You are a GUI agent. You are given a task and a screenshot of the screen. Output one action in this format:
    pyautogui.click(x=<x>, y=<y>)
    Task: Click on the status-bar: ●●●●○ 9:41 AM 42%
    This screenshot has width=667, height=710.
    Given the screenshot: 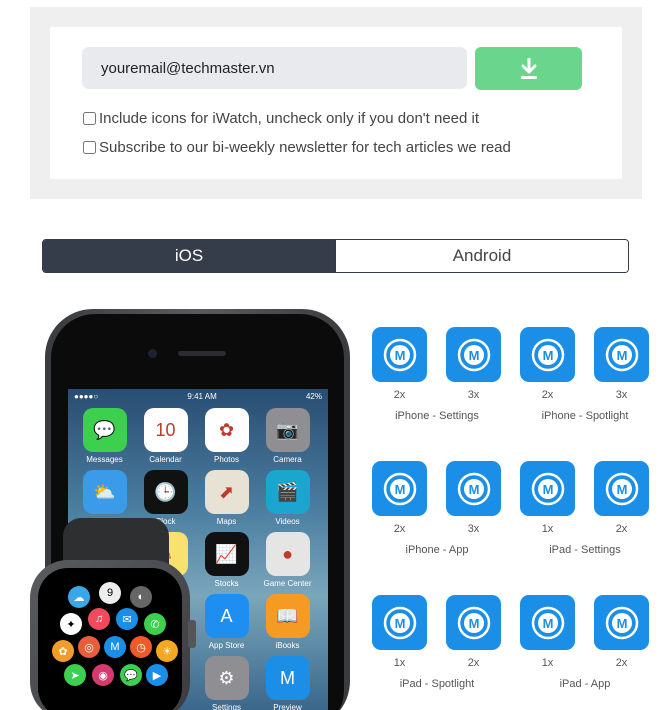 What is the action you would take?
    pyautogui.click(x=198, y=396)
    